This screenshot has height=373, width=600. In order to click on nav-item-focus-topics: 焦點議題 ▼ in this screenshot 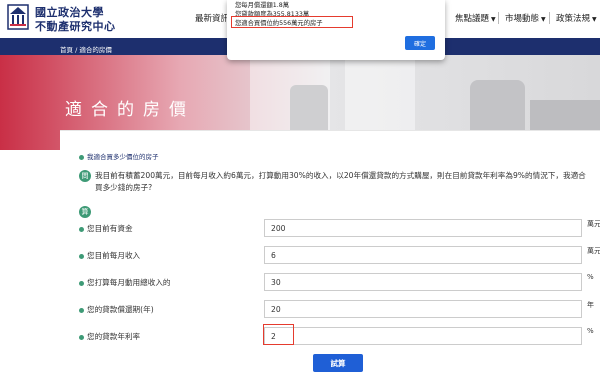, I will do `click(475, 18)`.